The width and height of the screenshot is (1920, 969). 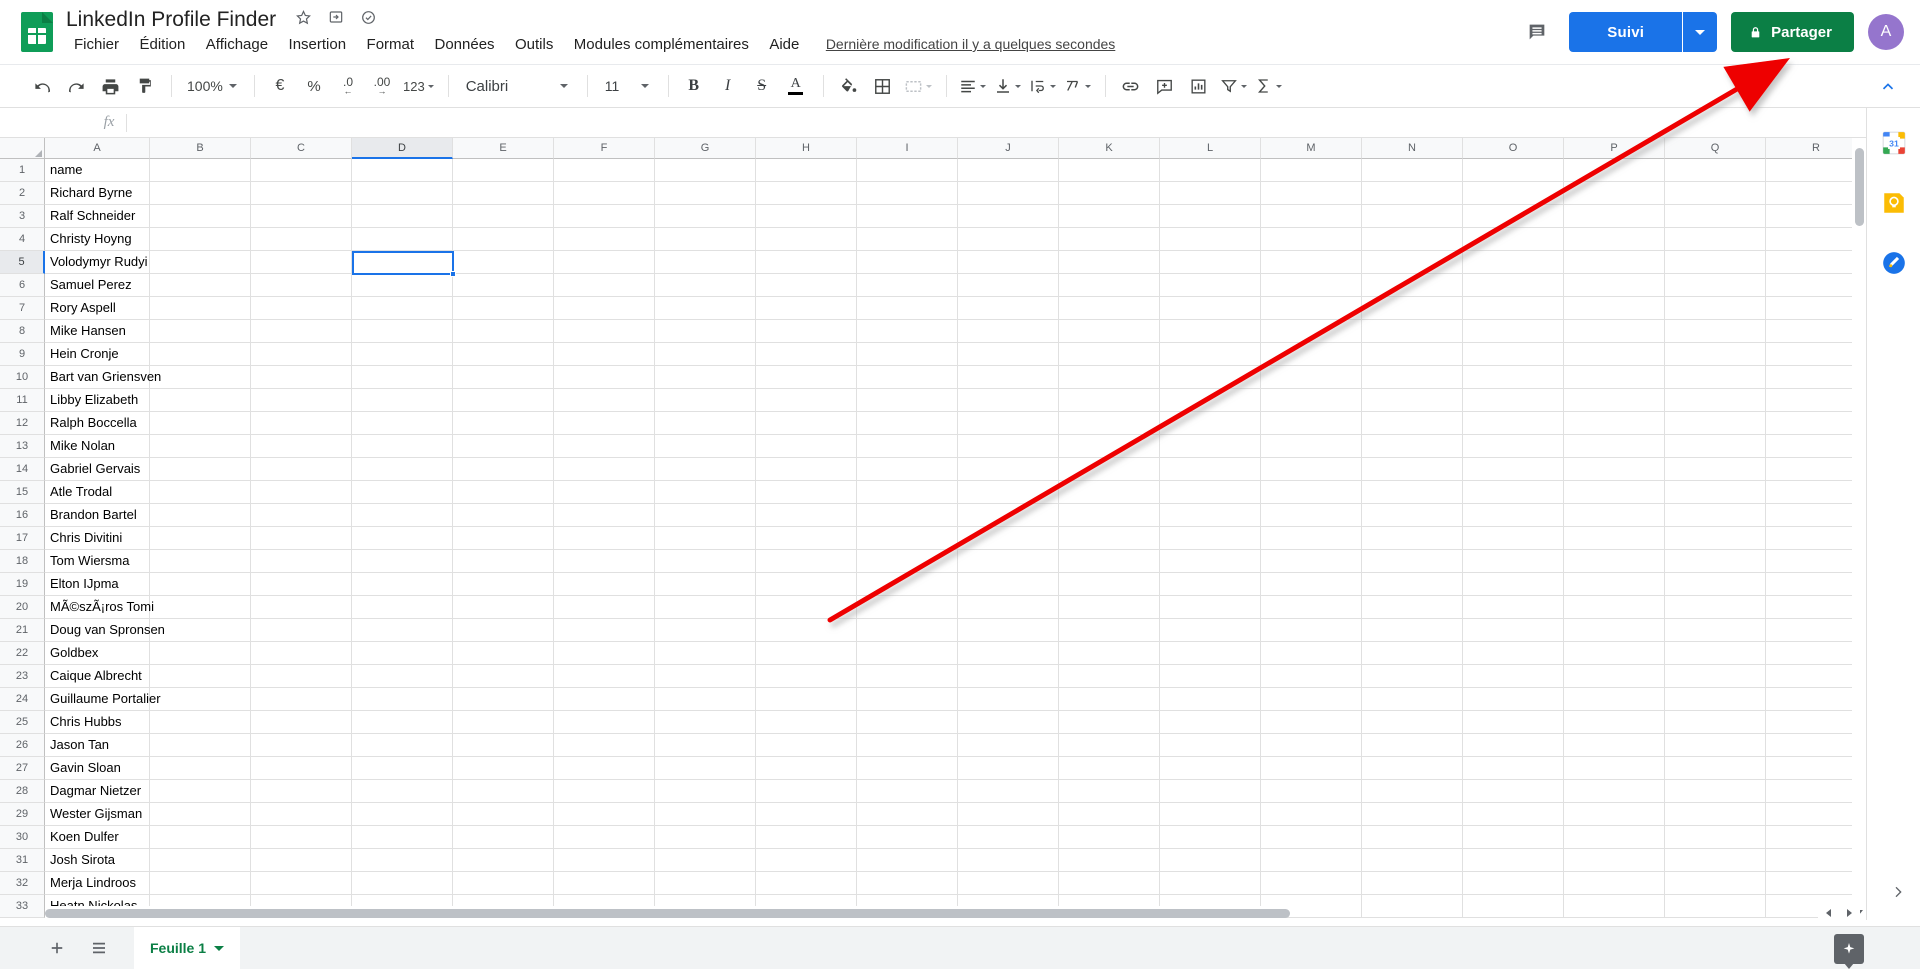 What do you see at coordinates (1311, 354) in the screenshot?
I see `cell-M9` at bounding box center [1311, 354].